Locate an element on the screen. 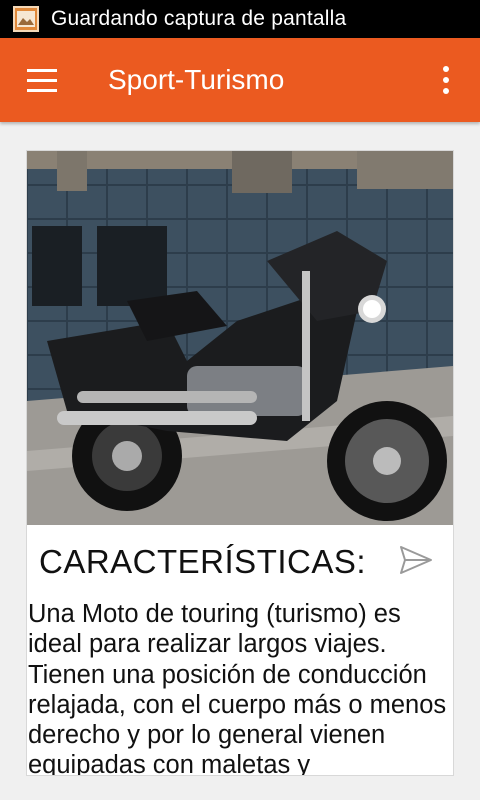 This screenshot has height=800, width=480. image-icon is located at coordinates (26, 19).